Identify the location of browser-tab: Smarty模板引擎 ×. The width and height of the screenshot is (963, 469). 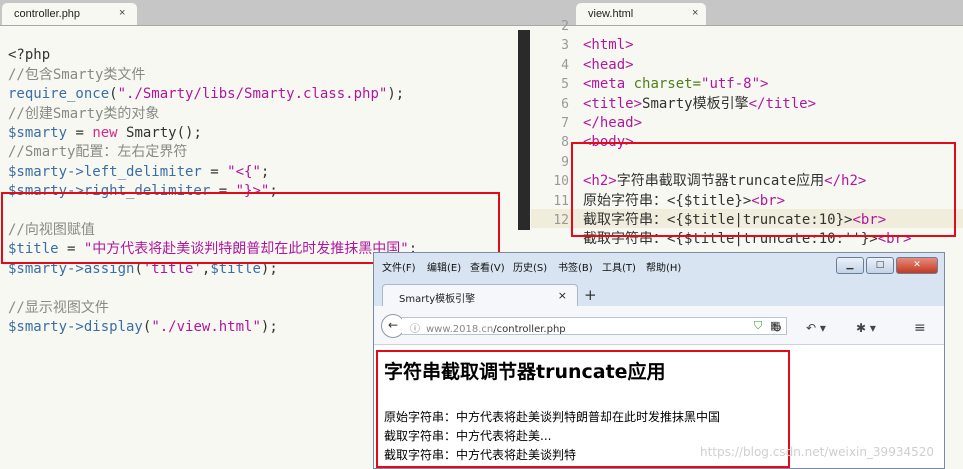
(480, 295).